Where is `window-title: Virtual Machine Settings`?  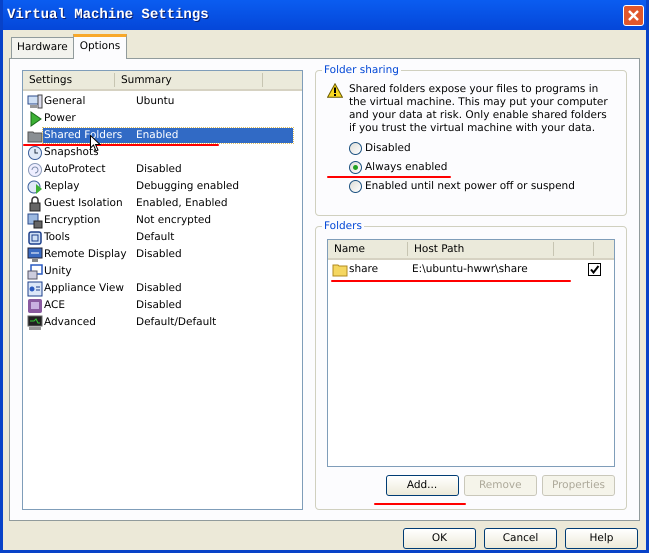
window-title: Virtual Machine Settings is located at coordinates (108, 15).